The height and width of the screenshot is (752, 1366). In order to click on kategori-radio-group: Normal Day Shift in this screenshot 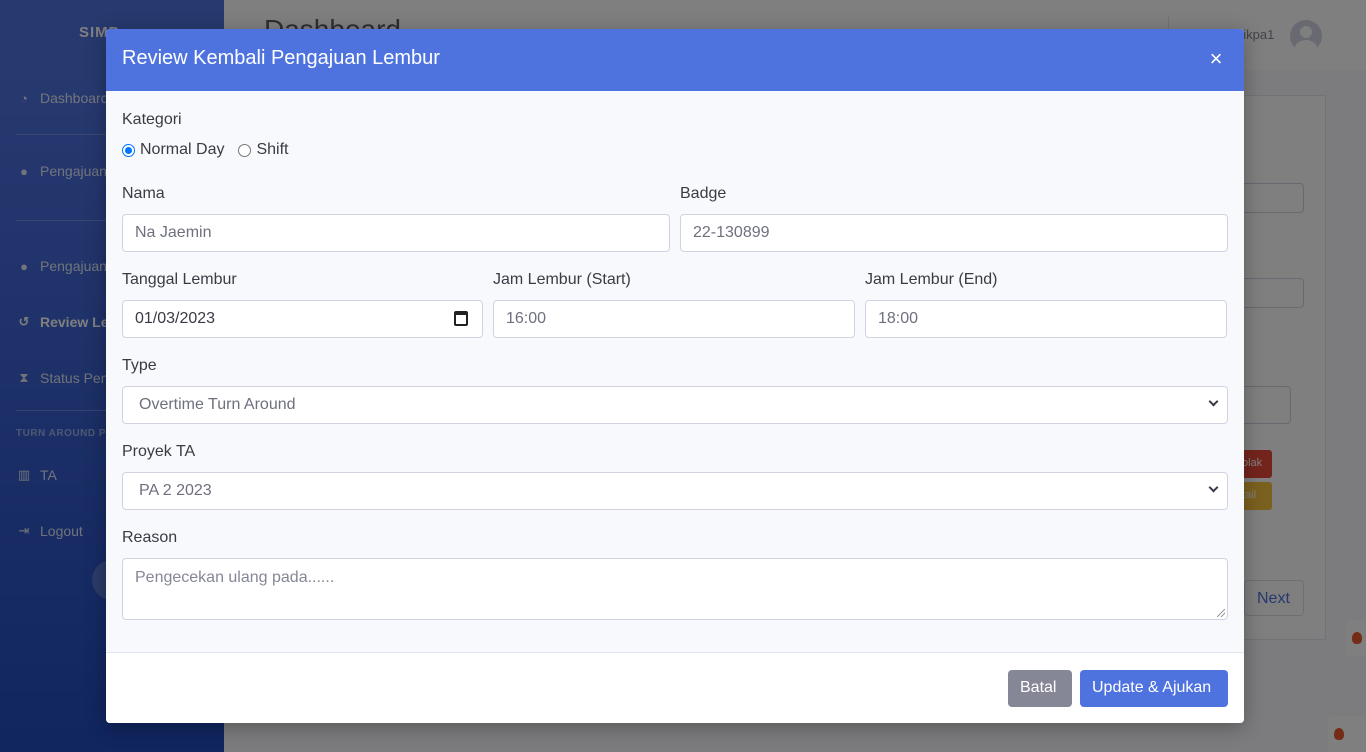, I will do `click(212, 150)`.